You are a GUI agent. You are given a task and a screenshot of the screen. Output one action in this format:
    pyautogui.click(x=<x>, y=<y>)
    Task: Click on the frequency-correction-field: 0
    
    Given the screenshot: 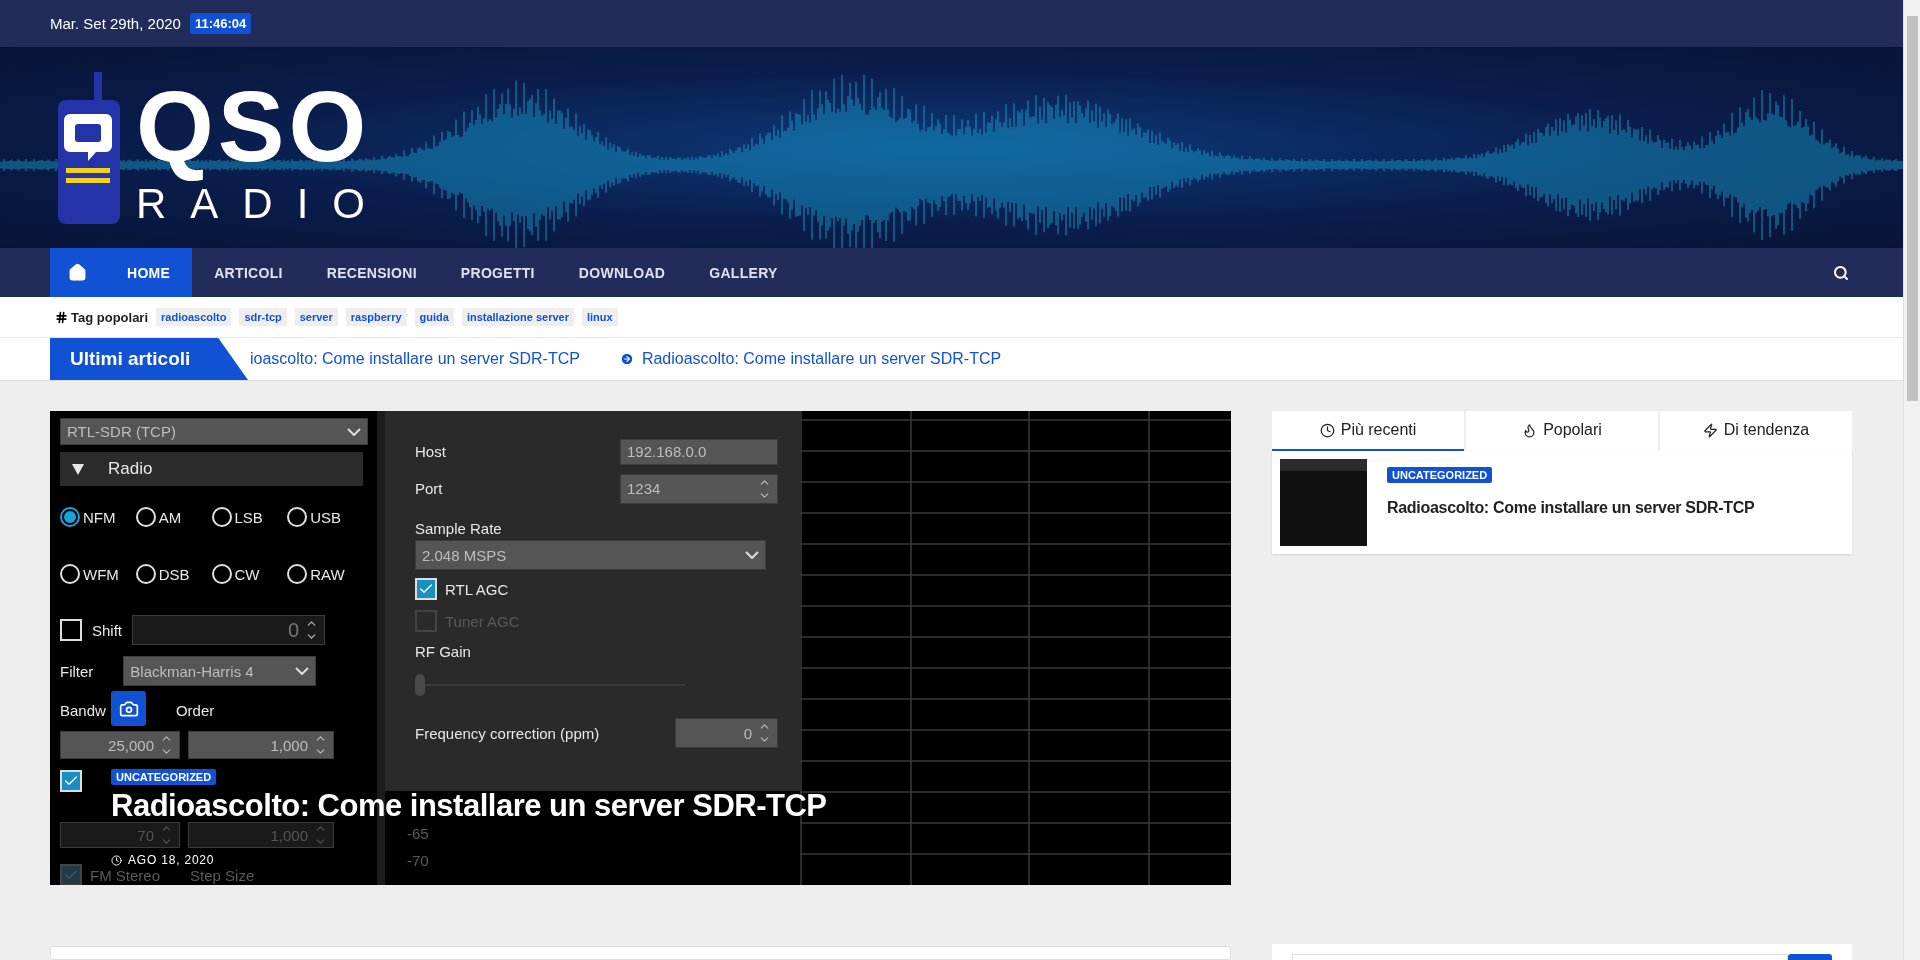 What is the action you would take?
    pyautogui.click(x=726, y=733)
    